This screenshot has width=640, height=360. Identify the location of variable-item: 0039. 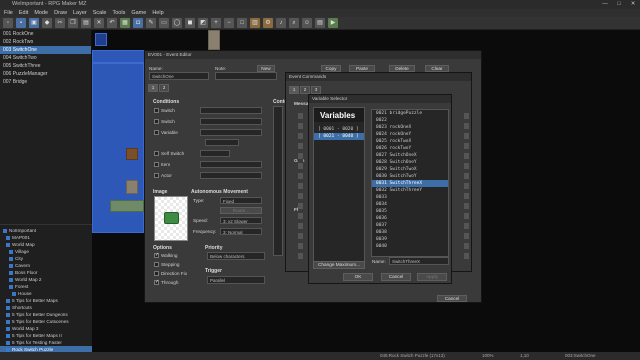
(410, 239).